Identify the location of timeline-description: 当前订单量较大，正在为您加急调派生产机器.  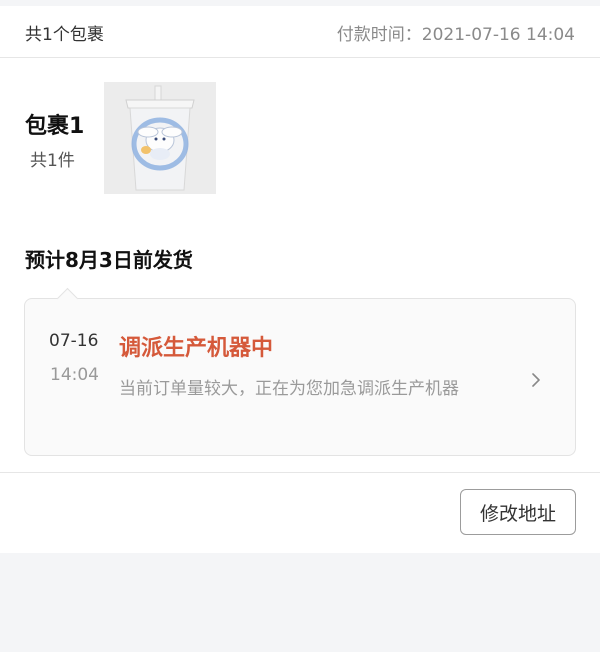
(289, 389).